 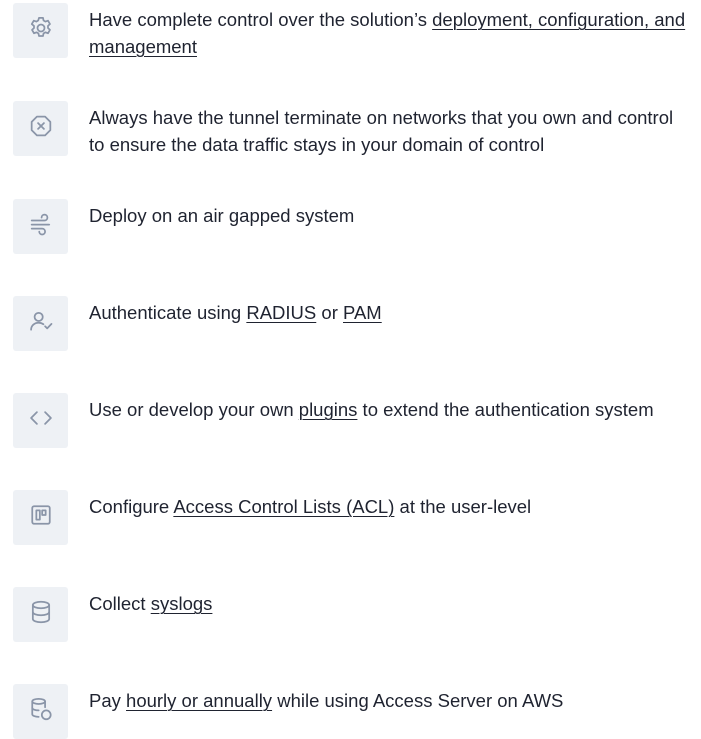 I want to click on database-icon, so click(x=41, y=614).